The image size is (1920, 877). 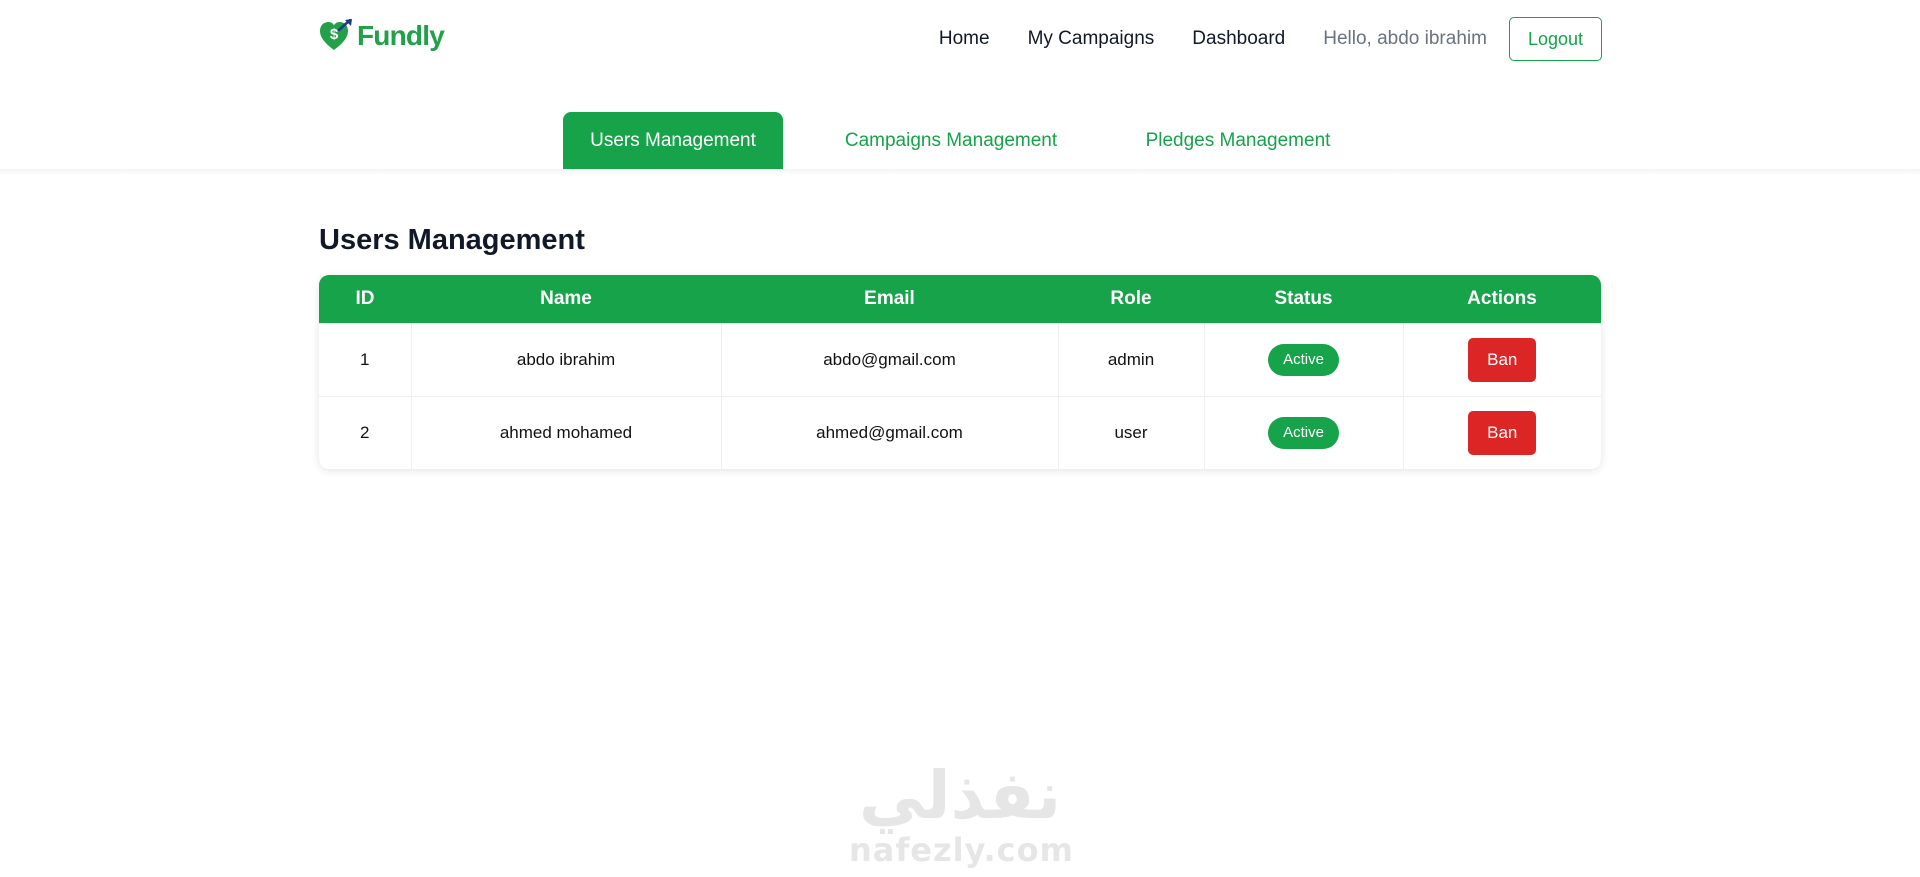 I want to click on cell-role: user, so click(x=1131, y=432).